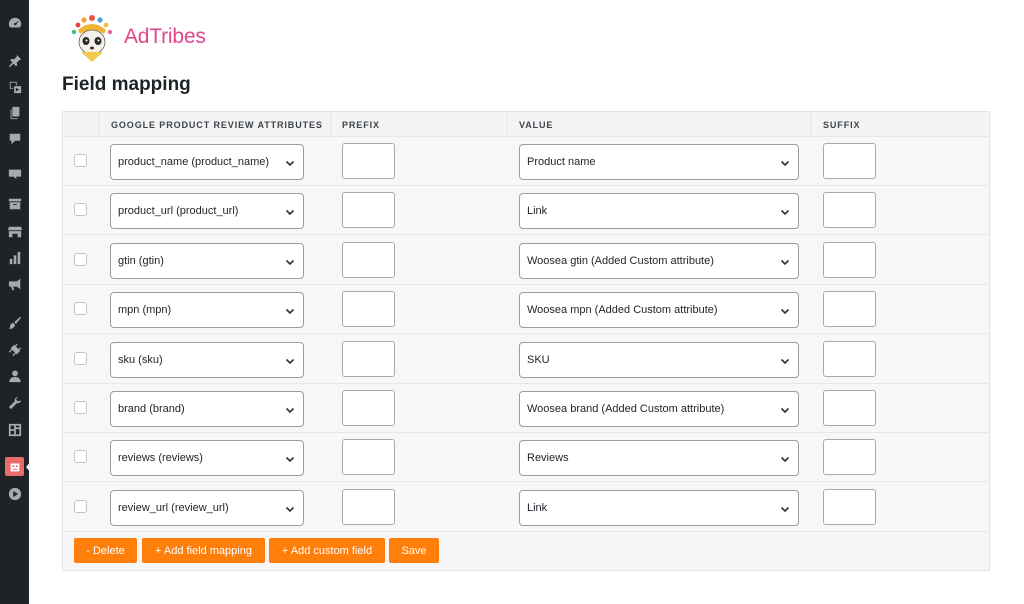 Image resolution: width=1024 pixels, height=604 pixels. I want to click on pages-icon, so click(14, 112).